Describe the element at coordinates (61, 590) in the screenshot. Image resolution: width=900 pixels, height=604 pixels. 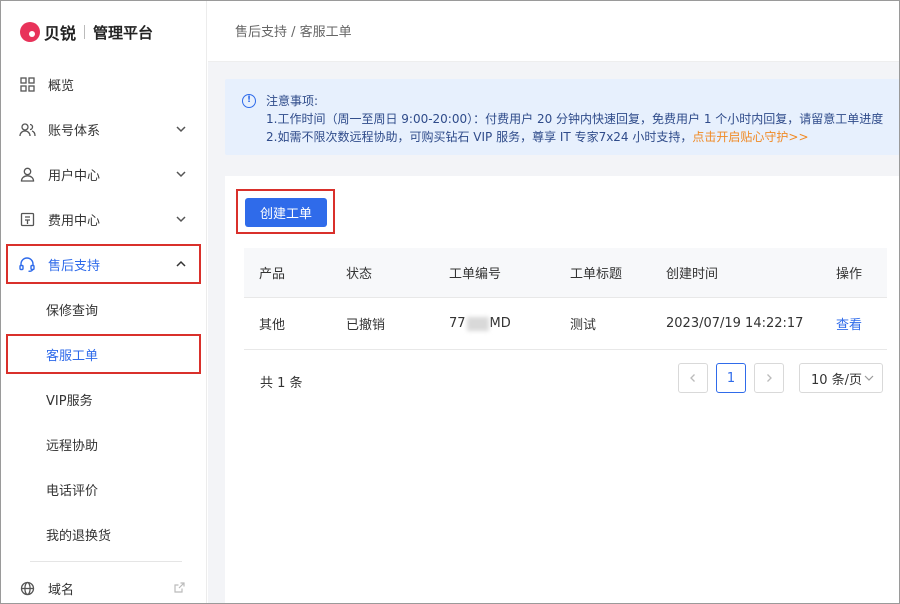
I see `sidebar-item-label: 域名` at that location.